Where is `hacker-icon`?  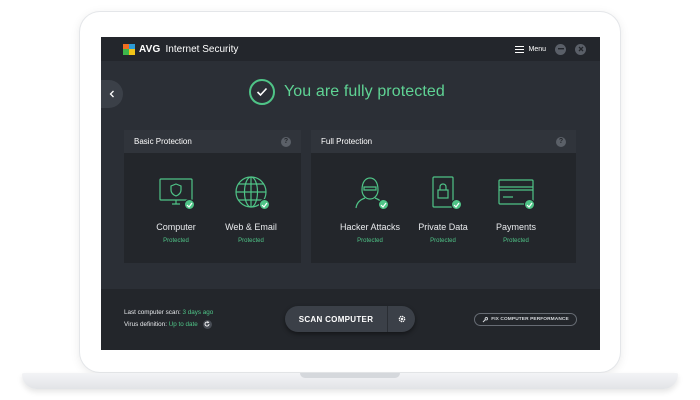
hacker-icon is located at coordinates (370, 192).